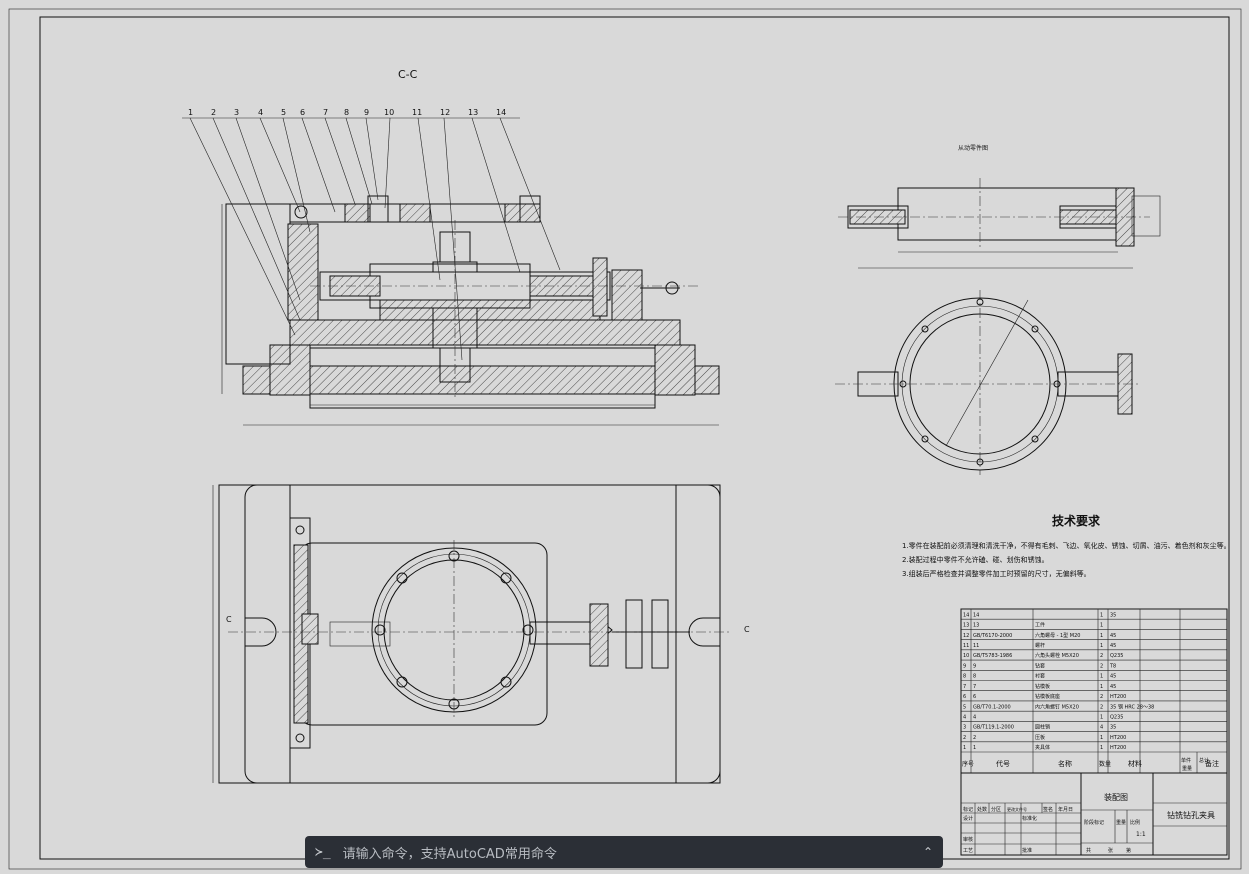  What do you see at coordinates (964, 707) in the screenshot?
I see `bom-cell-no: 5` at bounding box center [964, 707].